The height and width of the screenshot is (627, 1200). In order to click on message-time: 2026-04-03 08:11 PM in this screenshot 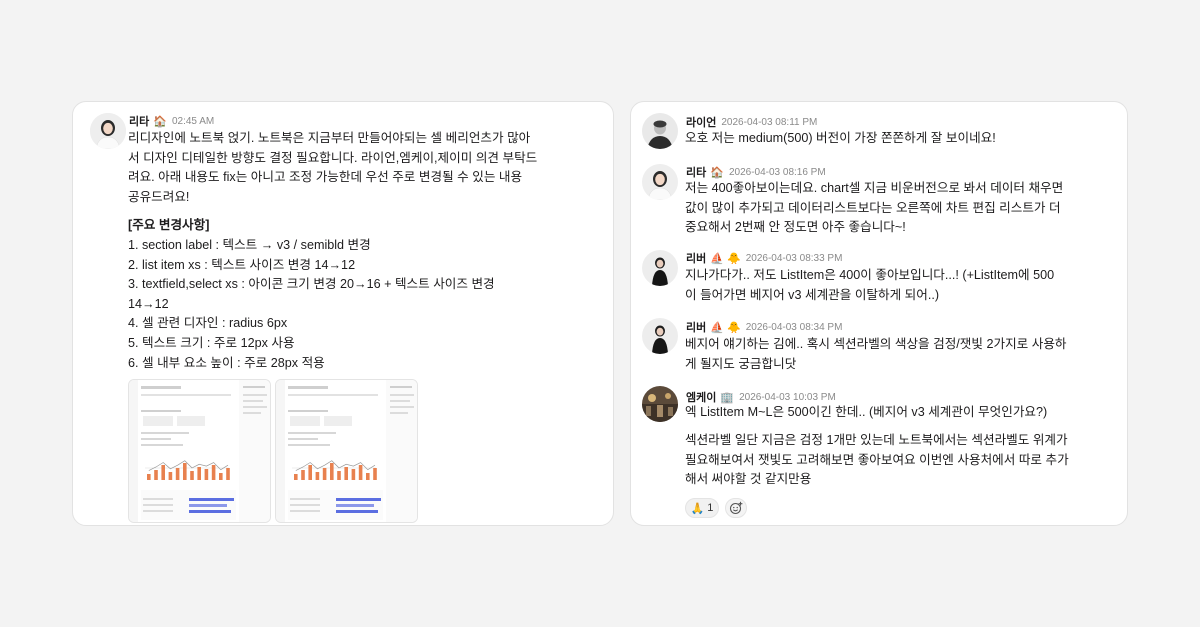, I will do `click(769, 122)`.